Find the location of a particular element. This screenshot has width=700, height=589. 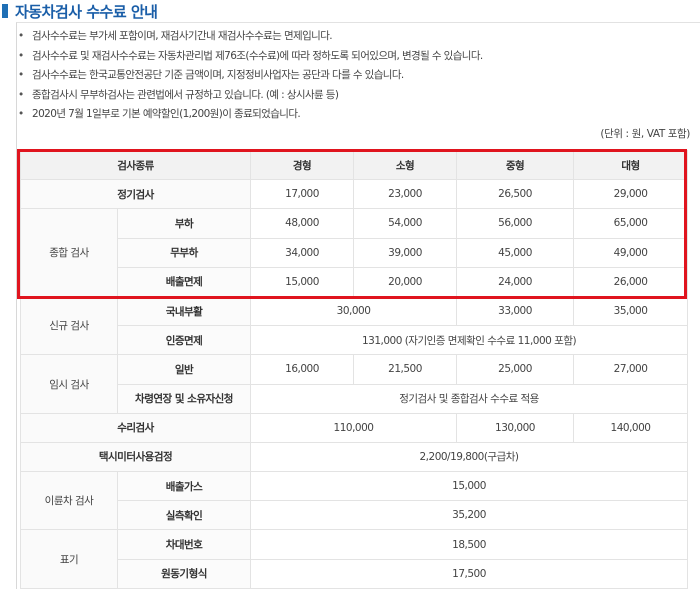

table-row: 임시 검사 일반 16,000 21,500 25,000 27,000 is located at coordinates (354, 384).